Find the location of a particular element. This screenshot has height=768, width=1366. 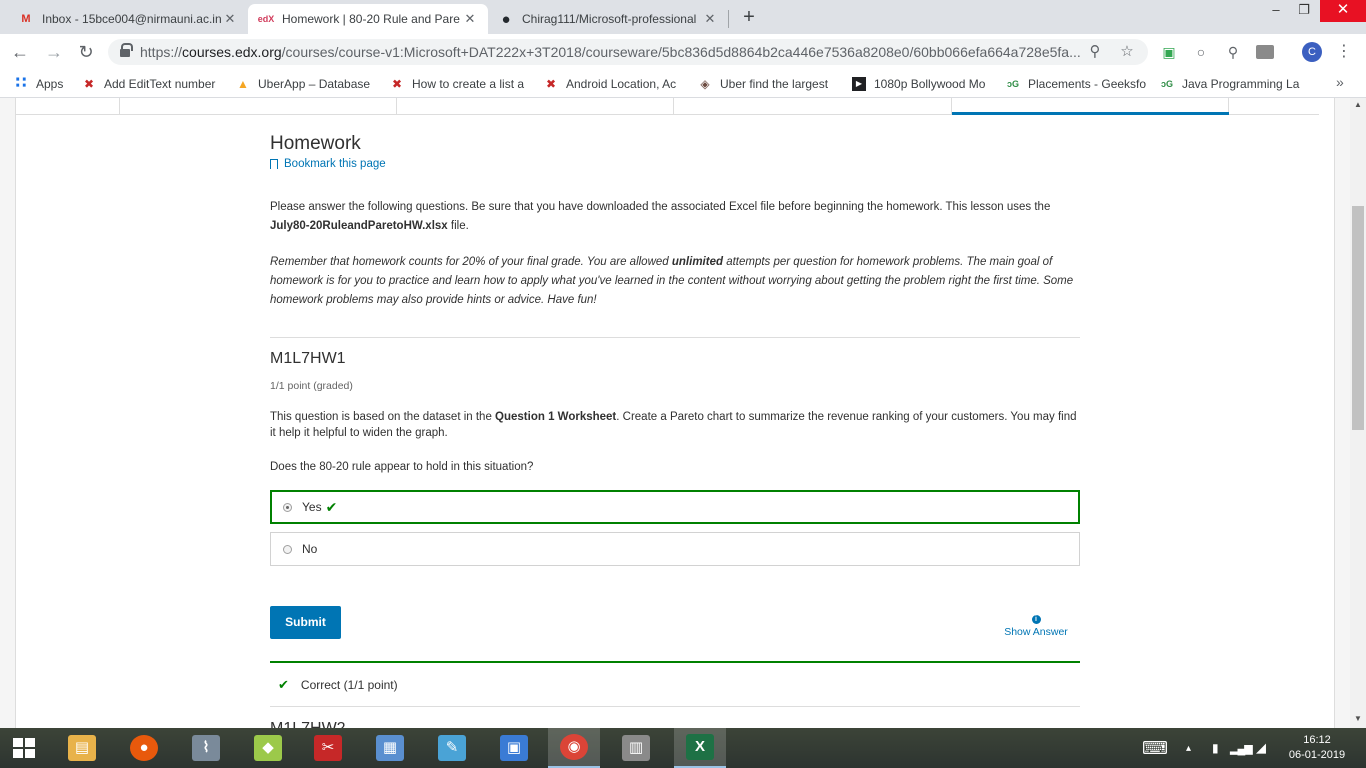

taskbar-excel: X is located at coordinates (700, 748).